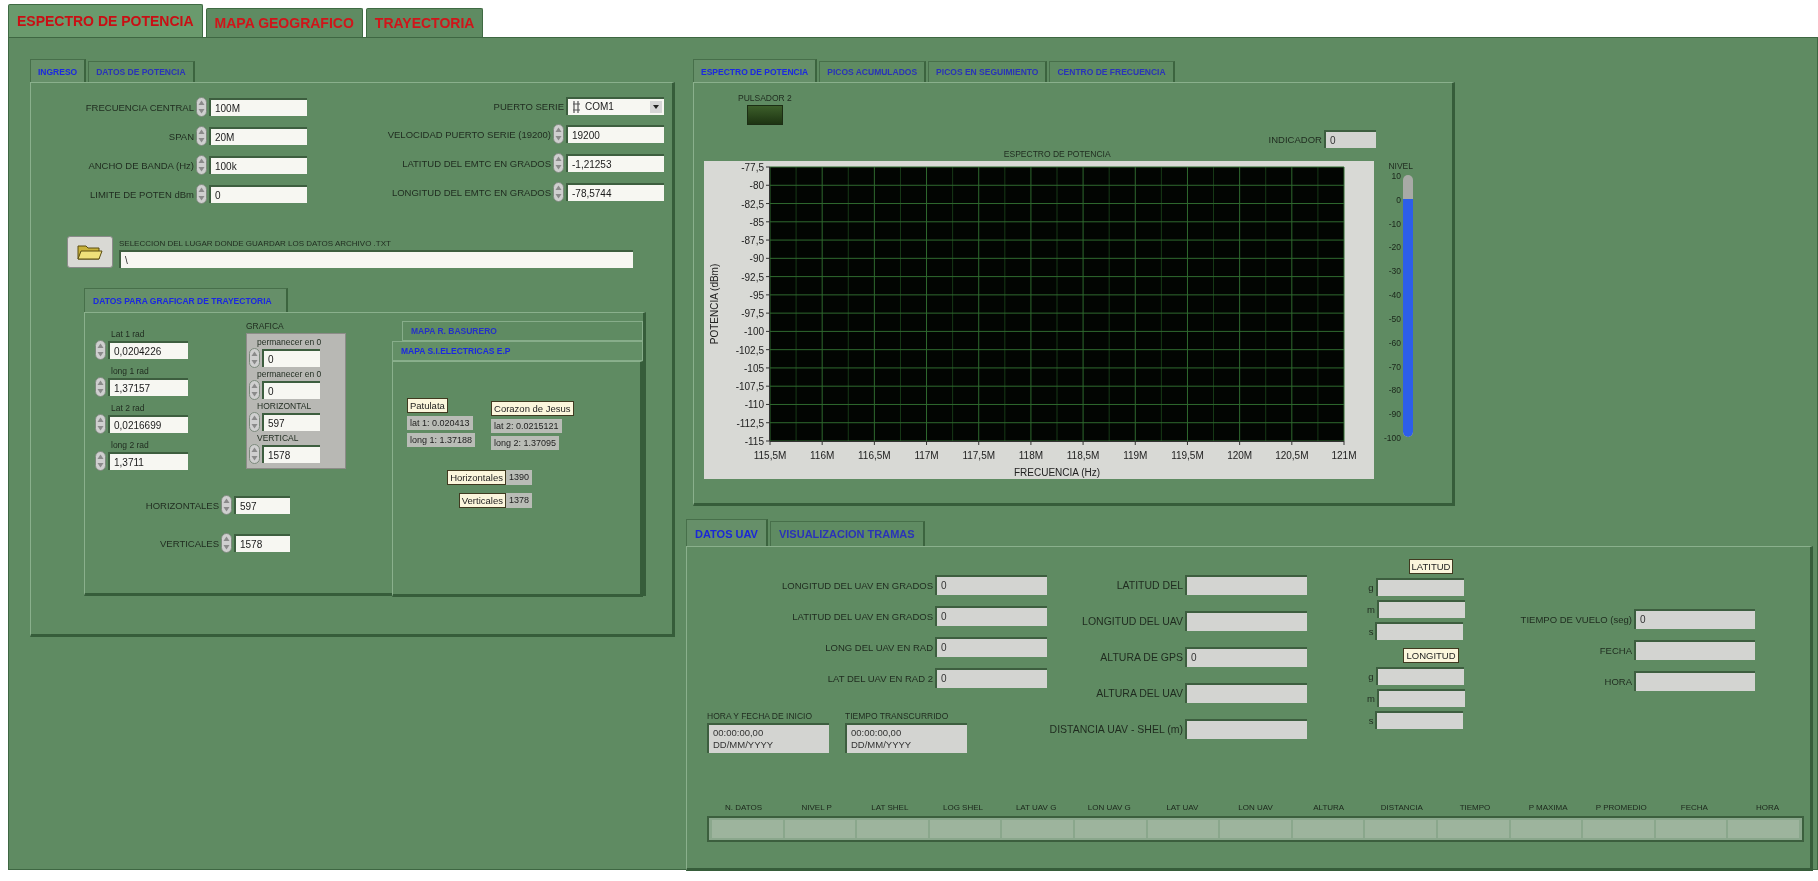 The image size is (1818, 881). What do you see at coordinates (1255, 807) in the screenshot?
I see `column-header: LON UAV` at bounding box center [1255, 807].